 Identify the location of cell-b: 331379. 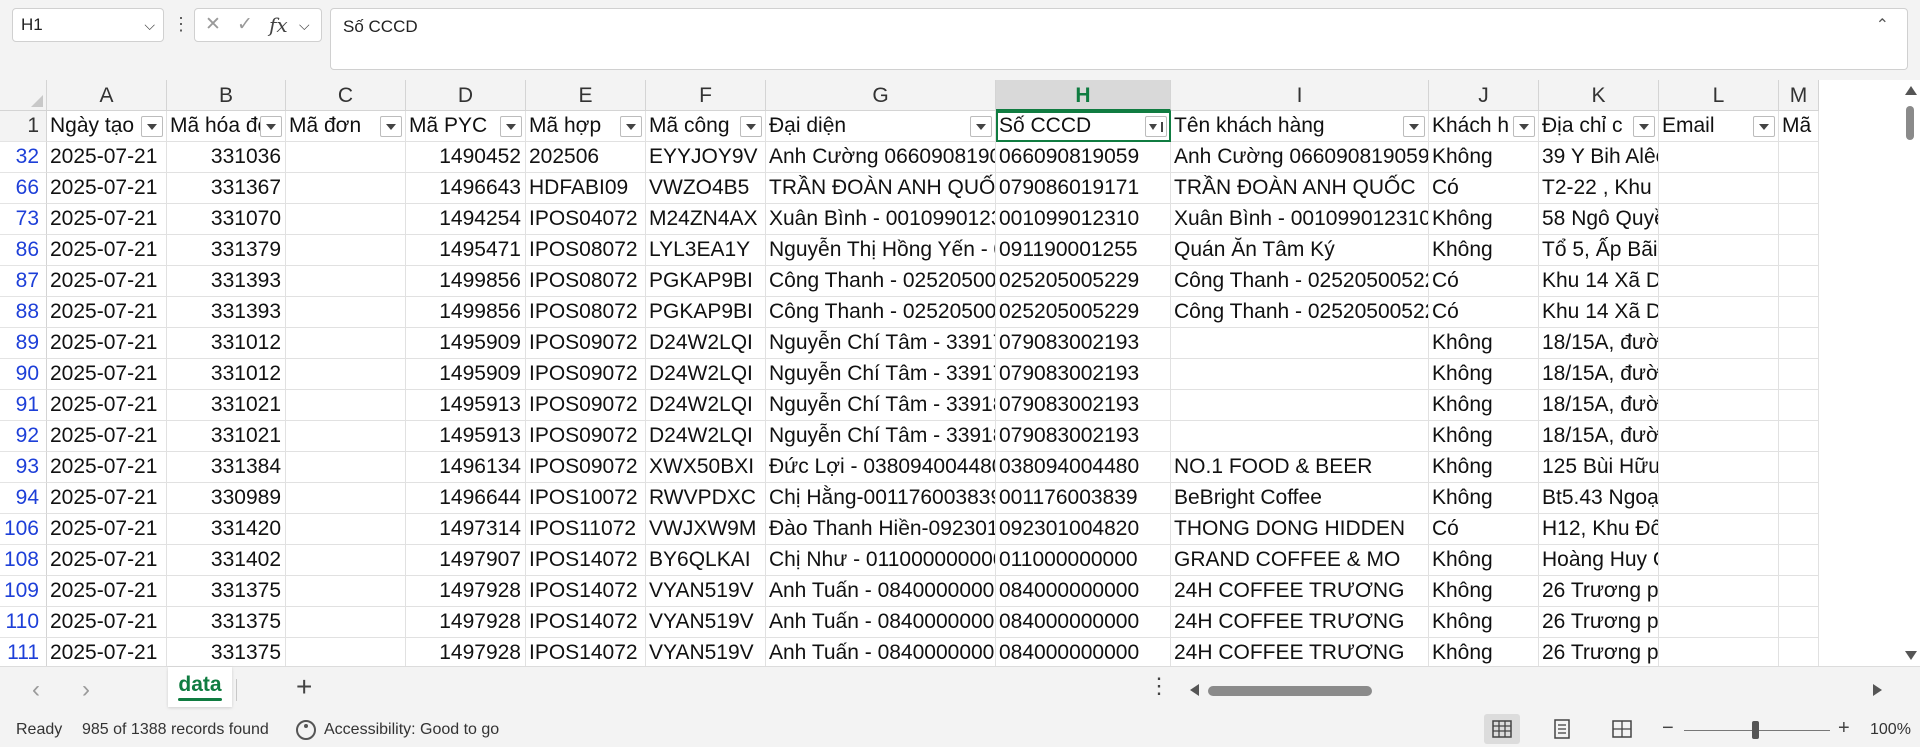
(226, 250).